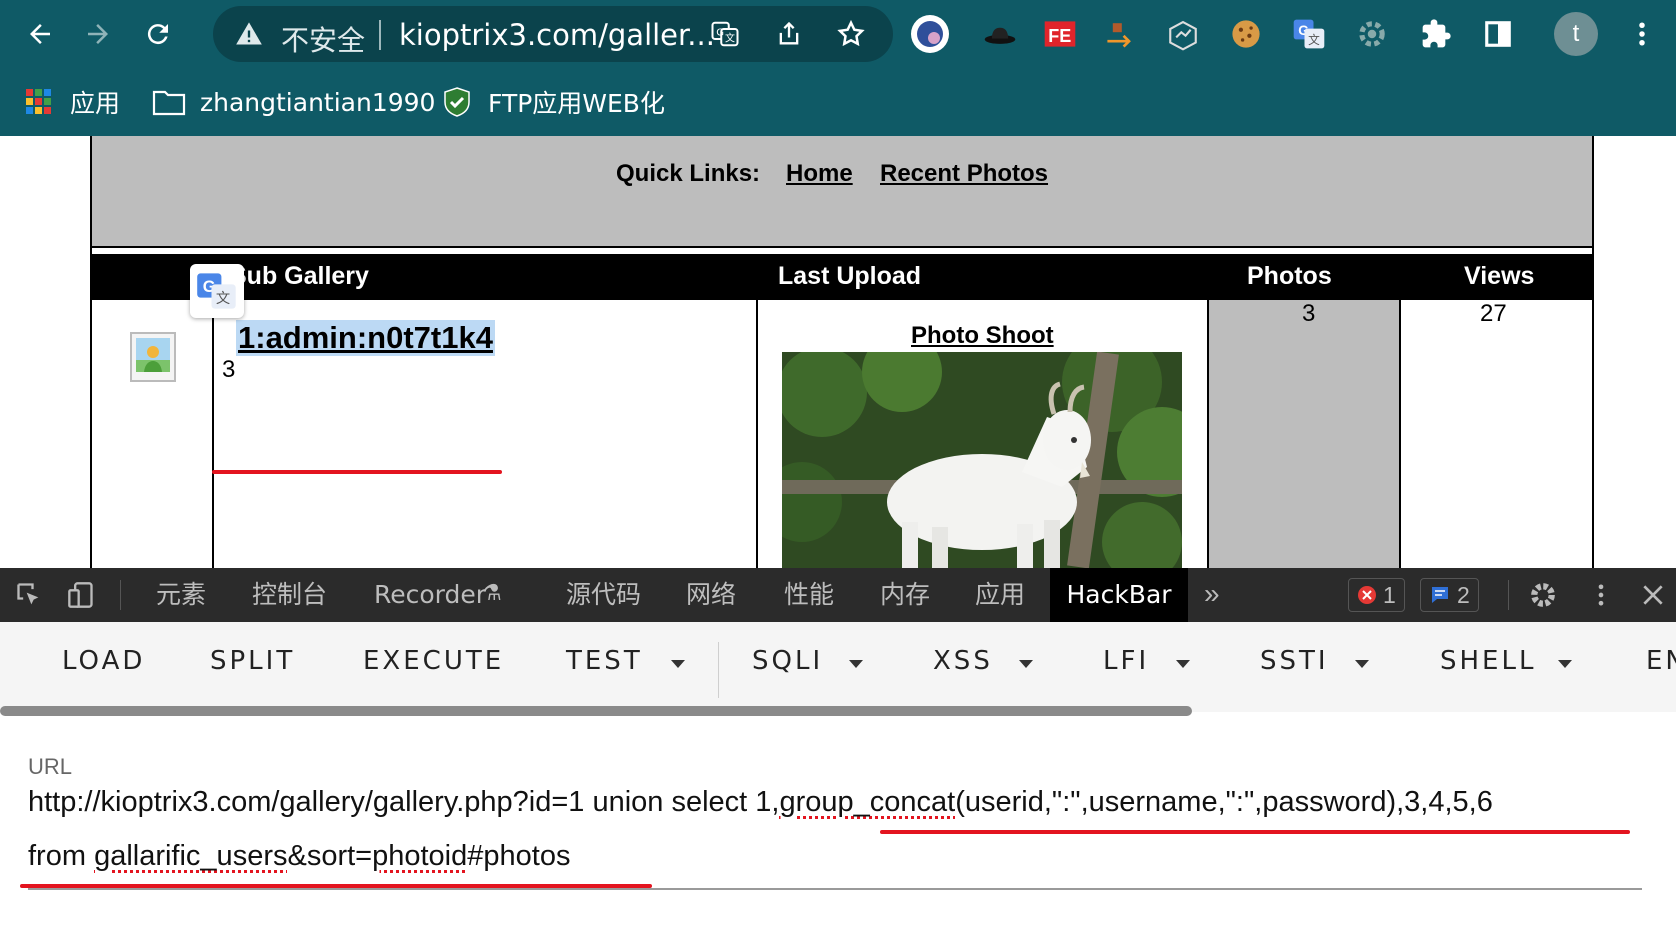  Describe the element at coordinates (1436, 34) in the screenshot. I see `puzzle-icon` at that location.